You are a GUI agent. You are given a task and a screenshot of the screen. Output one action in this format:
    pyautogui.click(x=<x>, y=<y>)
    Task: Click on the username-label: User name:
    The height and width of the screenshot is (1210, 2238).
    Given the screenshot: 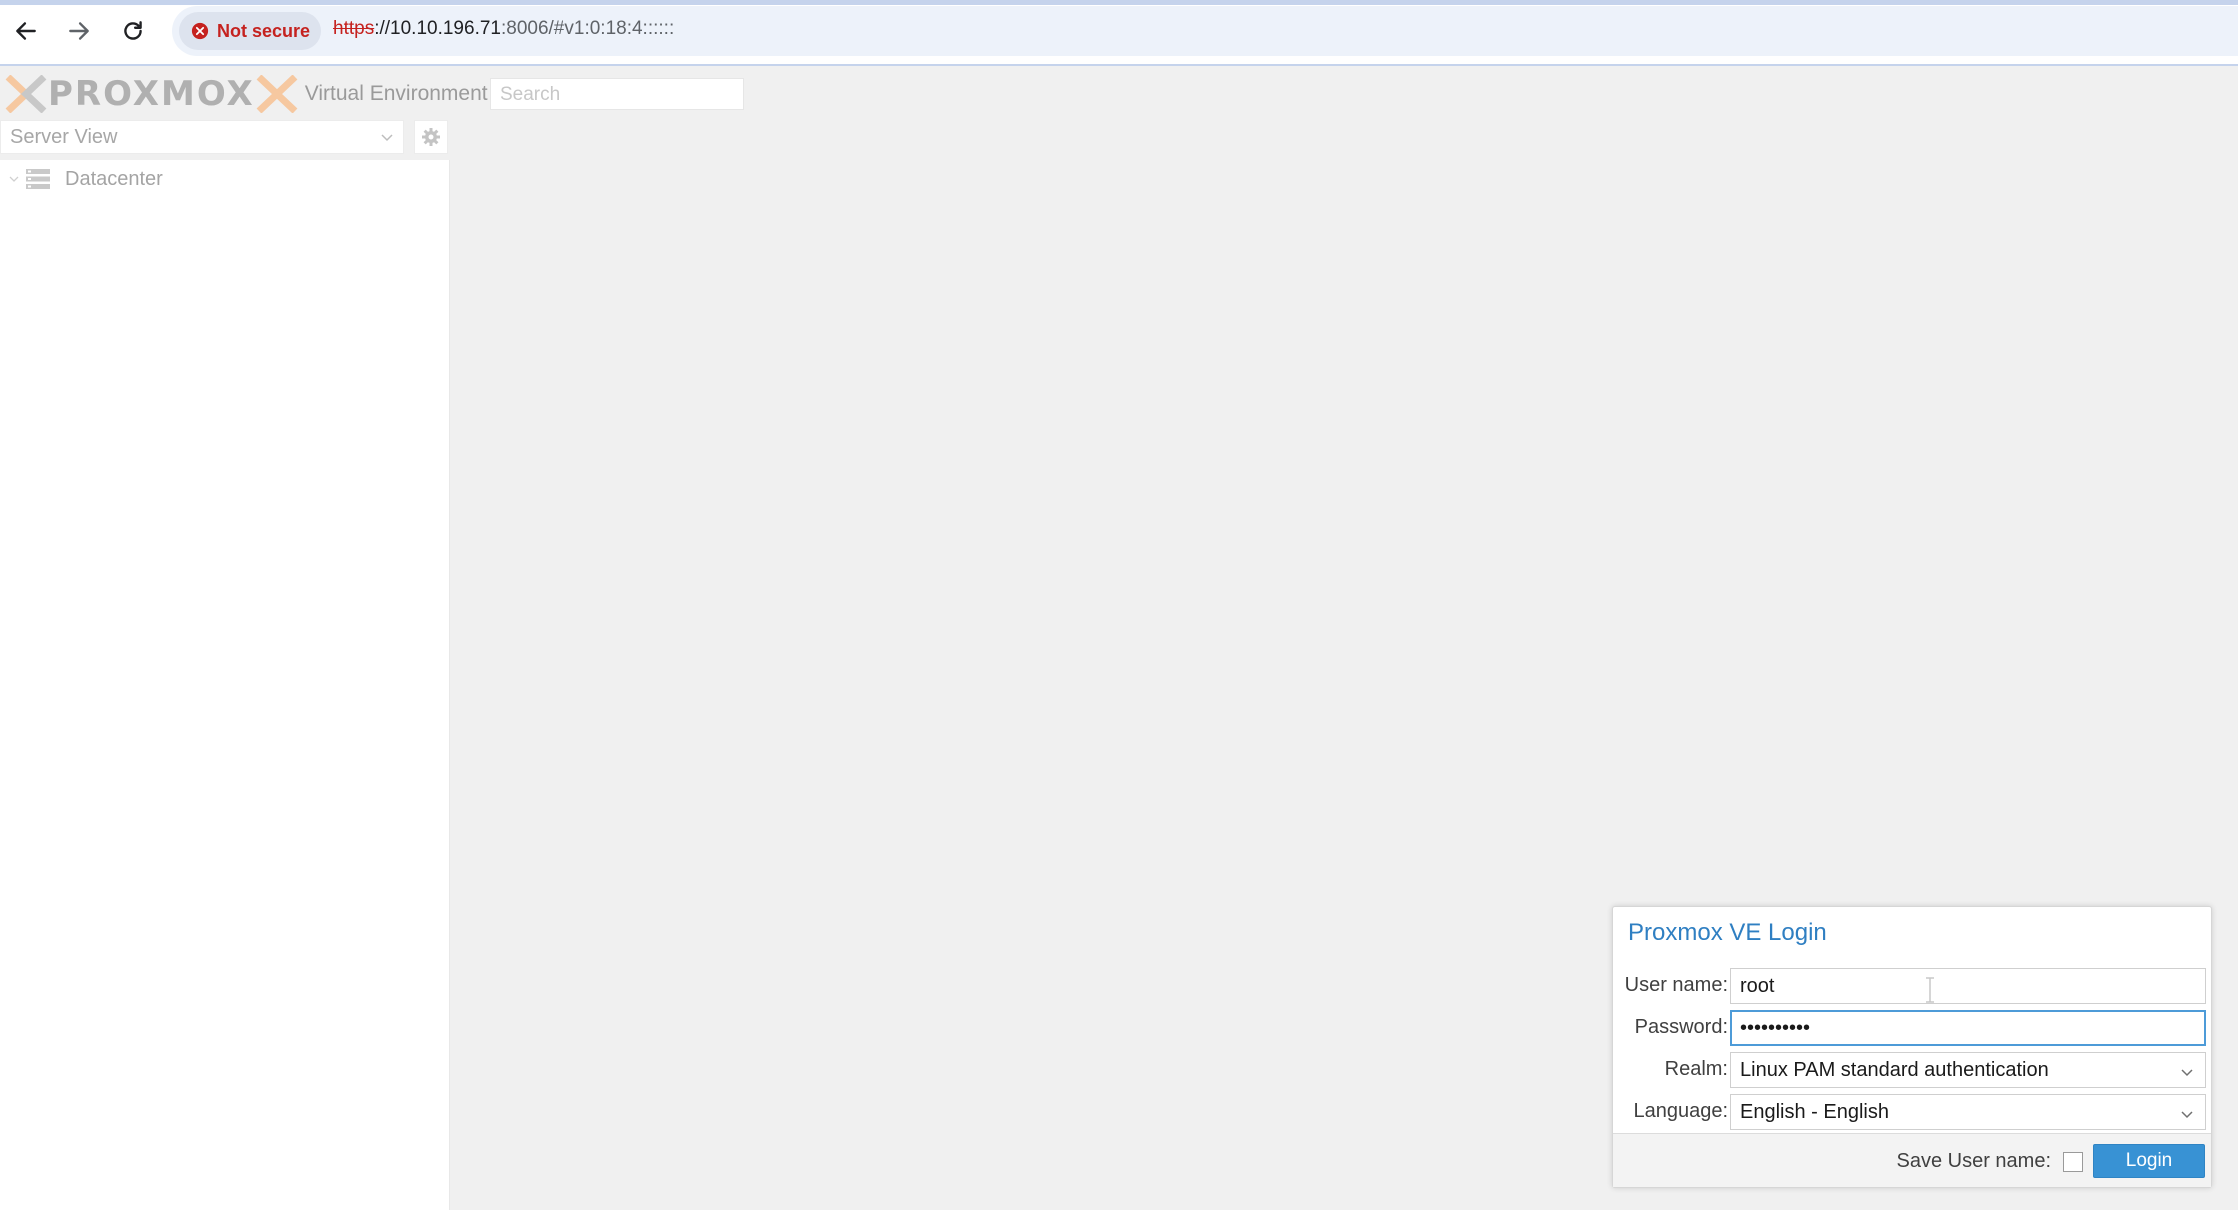 What is the action you would take?
    pyautogui.click(x=1676, y=985)
    